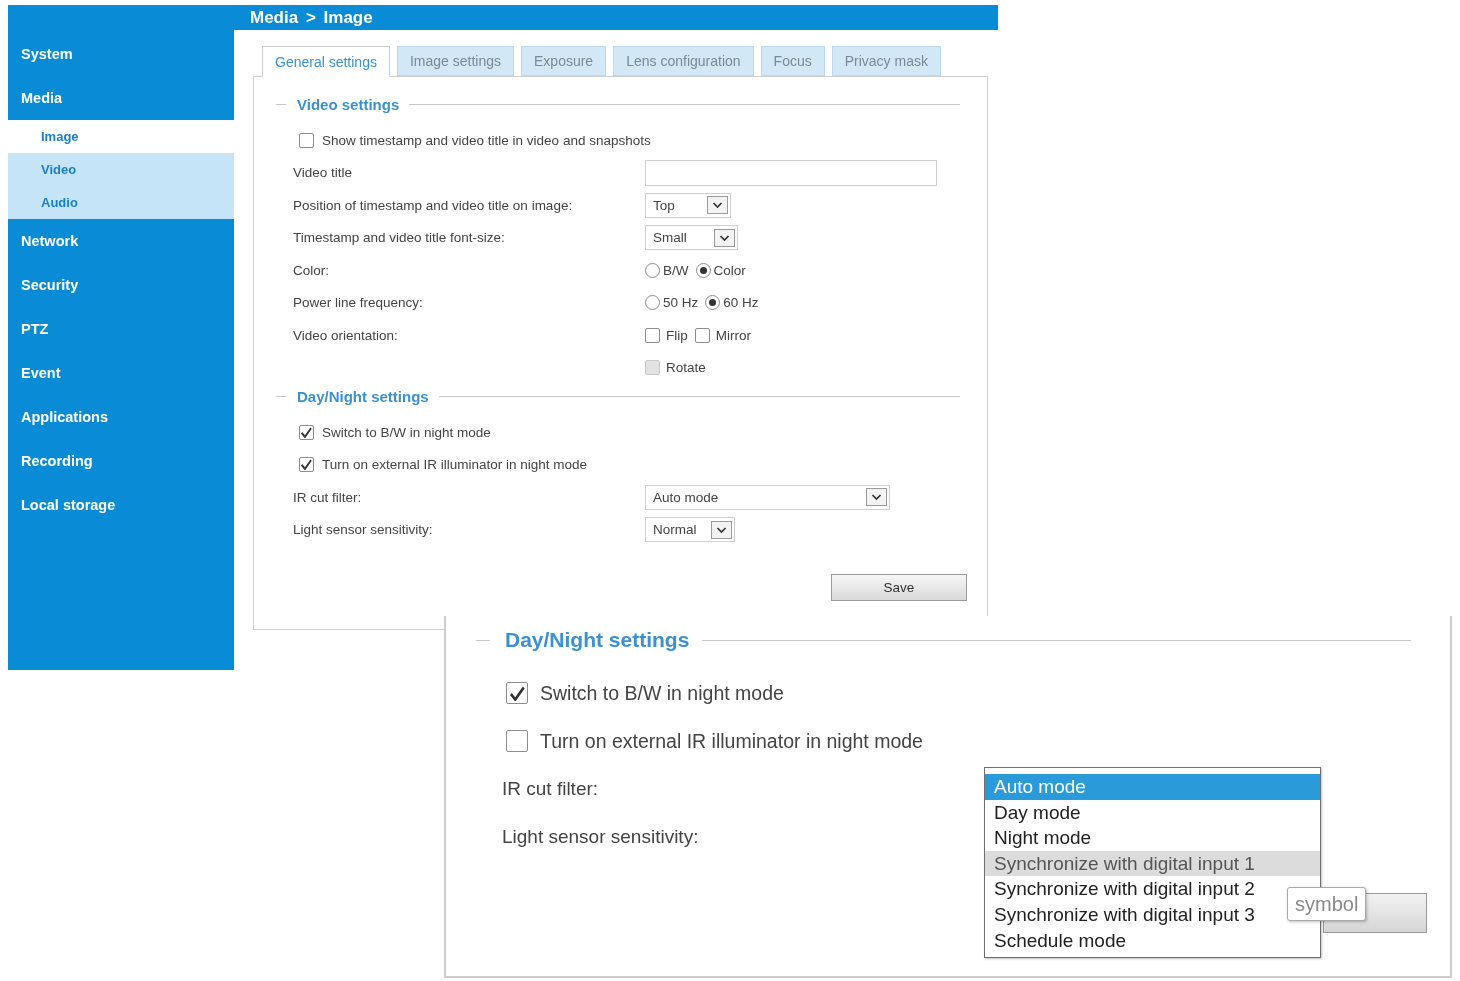  Describe the element at coordinates (358, 303) in the screenshot. I see `field-label: Power line frequency:` at that location.